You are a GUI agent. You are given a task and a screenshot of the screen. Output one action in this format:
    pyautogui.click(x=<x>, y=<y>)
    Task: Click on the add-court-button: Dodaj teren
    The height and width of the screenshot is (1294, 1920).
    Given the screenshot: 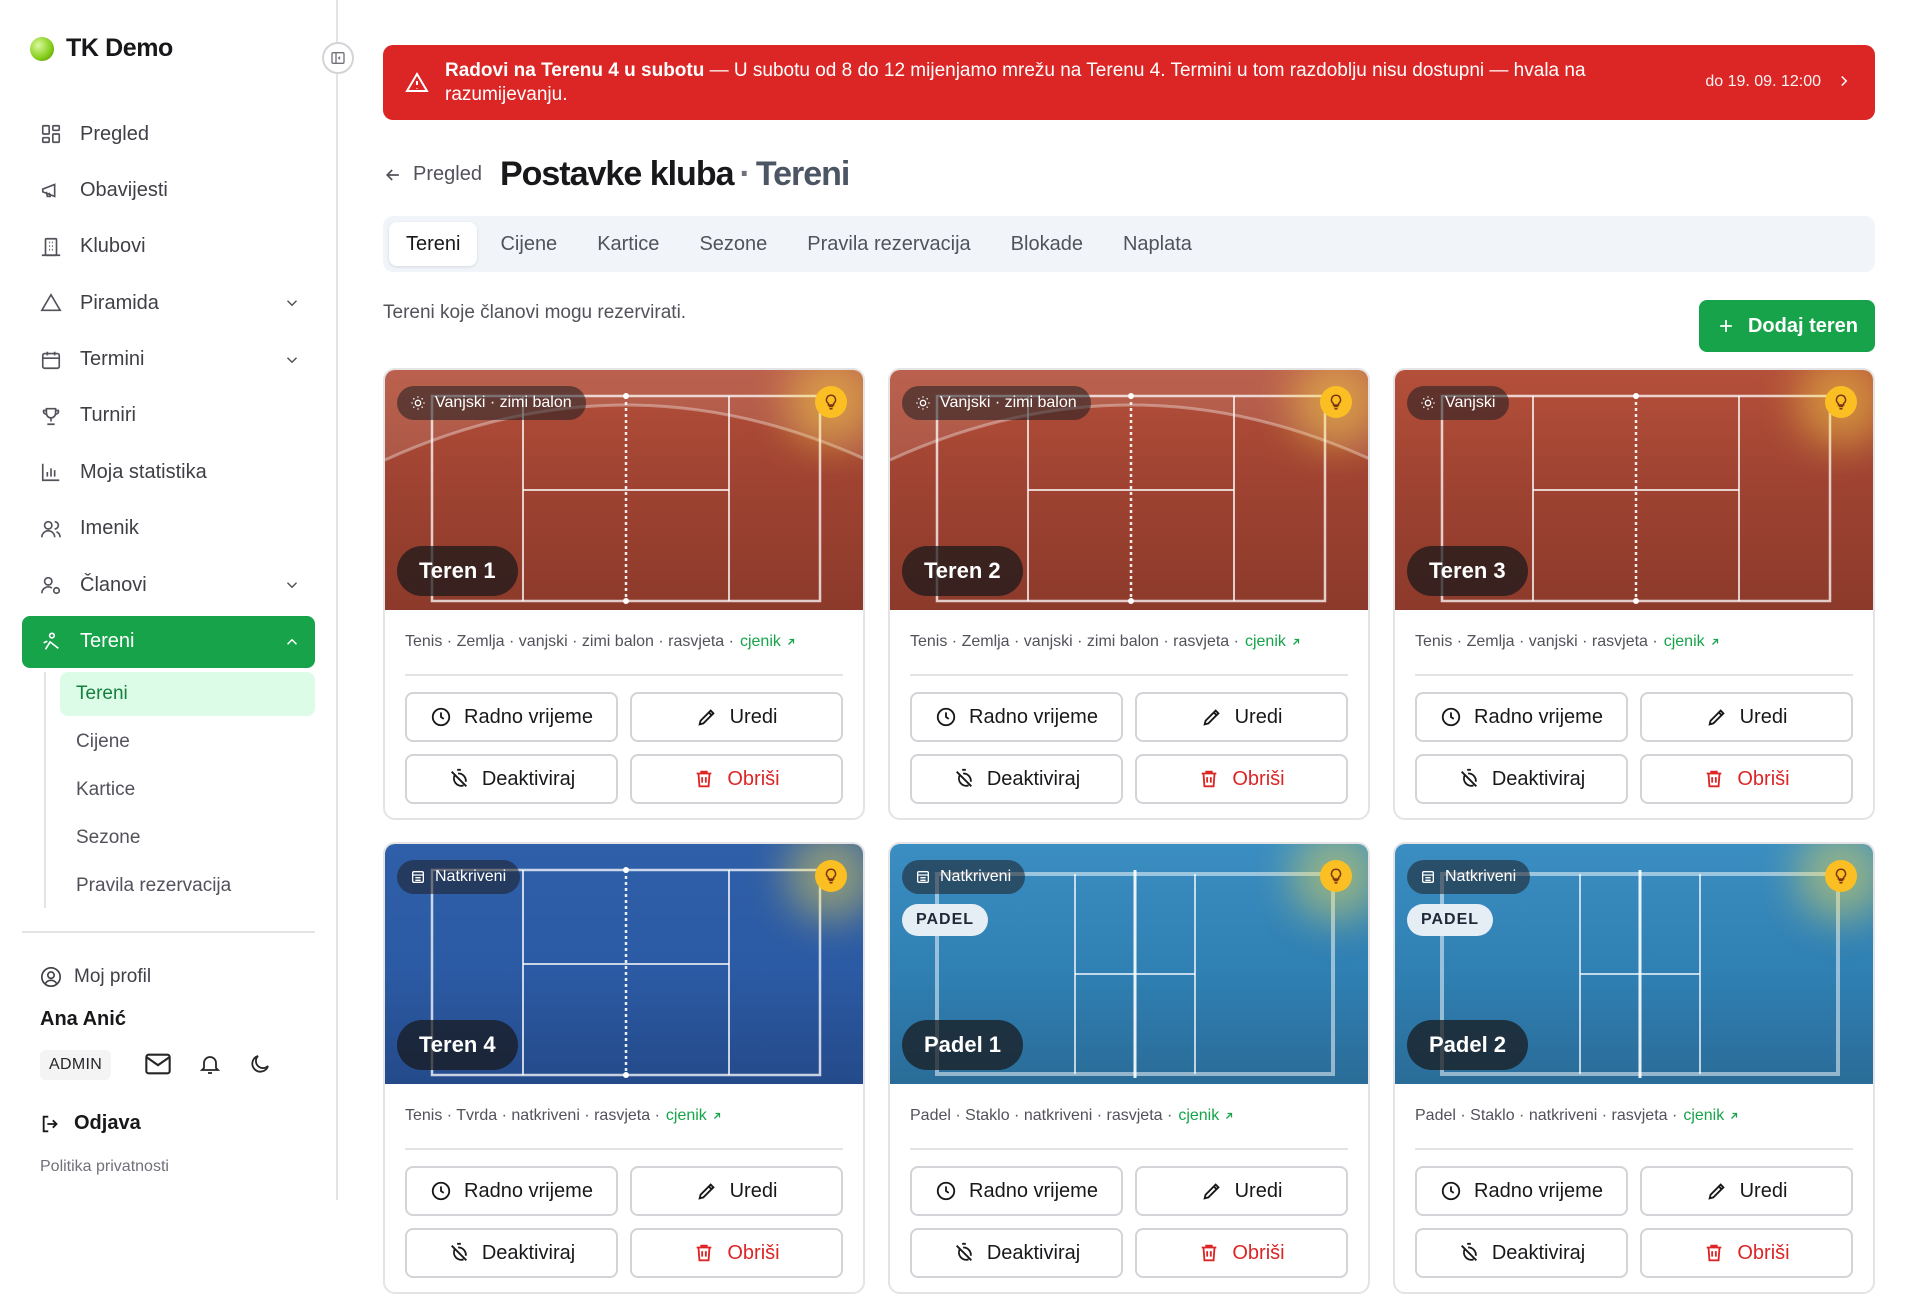 What is the action you would take?
    pyautogui.click(x=1786, y=326)
    